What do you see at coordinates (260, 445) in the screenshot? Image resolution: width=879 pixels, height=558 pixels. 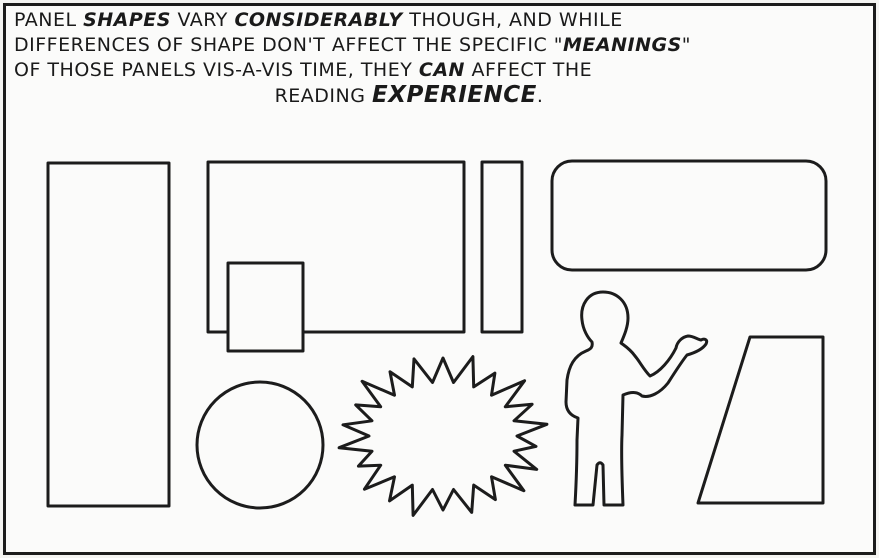 I see `circle-shape` at bounding box center [260, 445].